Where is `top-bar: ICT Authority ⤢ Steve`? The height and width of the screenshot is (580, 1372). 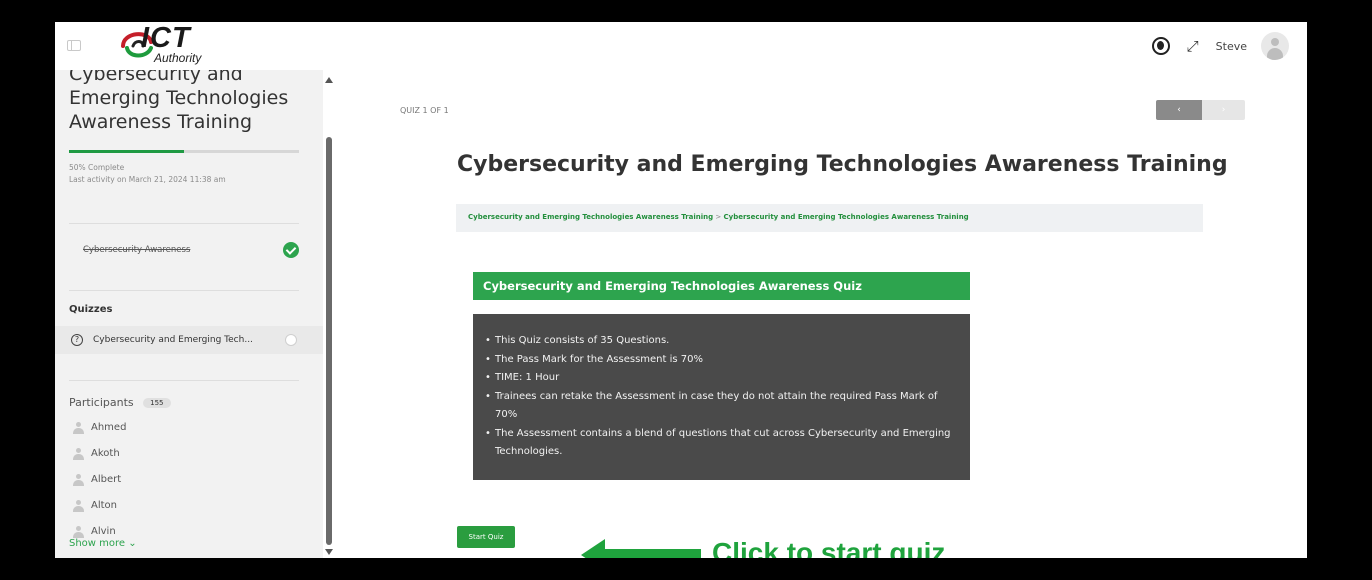
top-bar: ICT Authority ⤢ Steve is located at coordinates (681, 46).